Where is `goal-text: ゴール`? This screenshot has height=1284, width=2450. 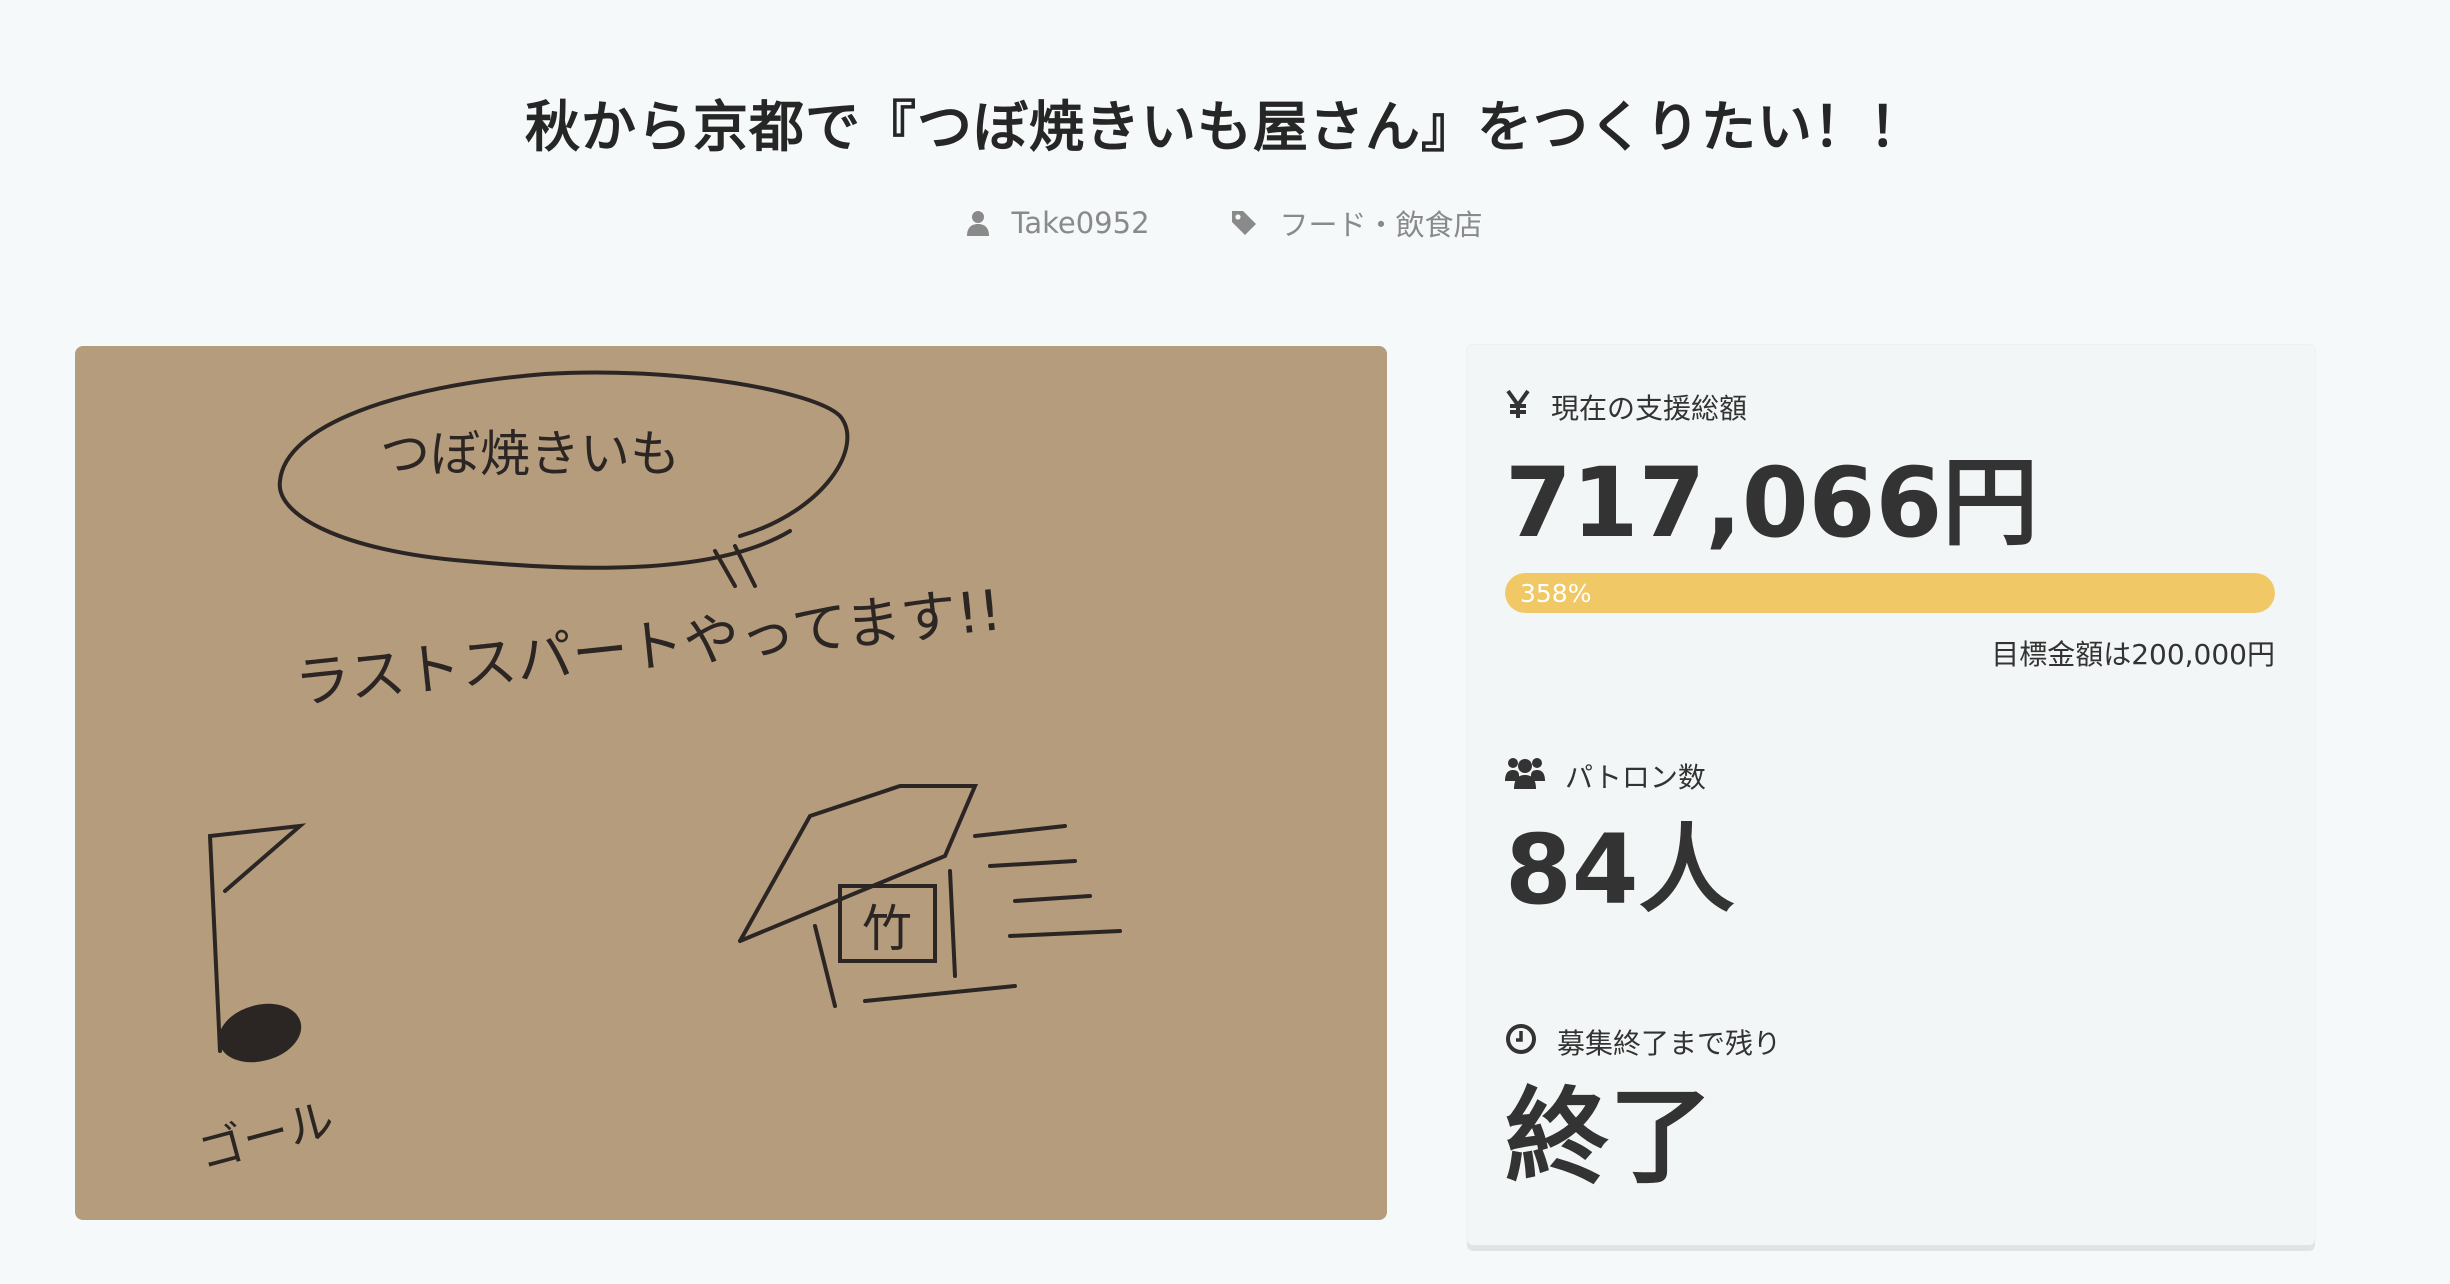 goal-text: ゴール is located at coordinates (265, 1136).